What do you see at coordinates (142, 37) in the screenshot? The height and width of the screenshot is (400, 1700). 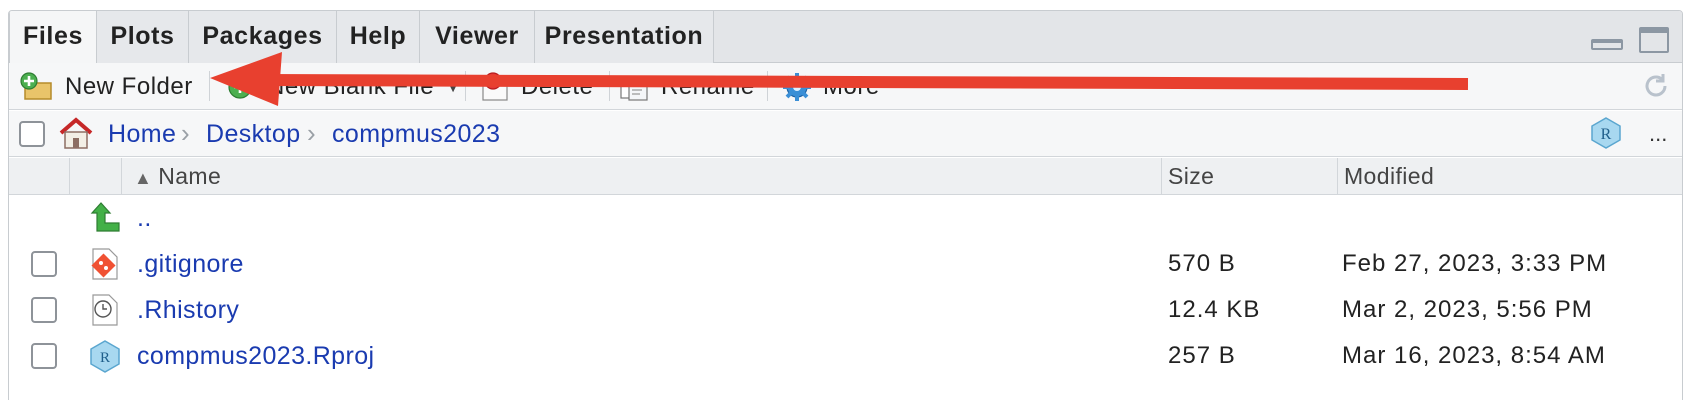 I see `tab-plots: Plots` at bounding box center [142, 37].